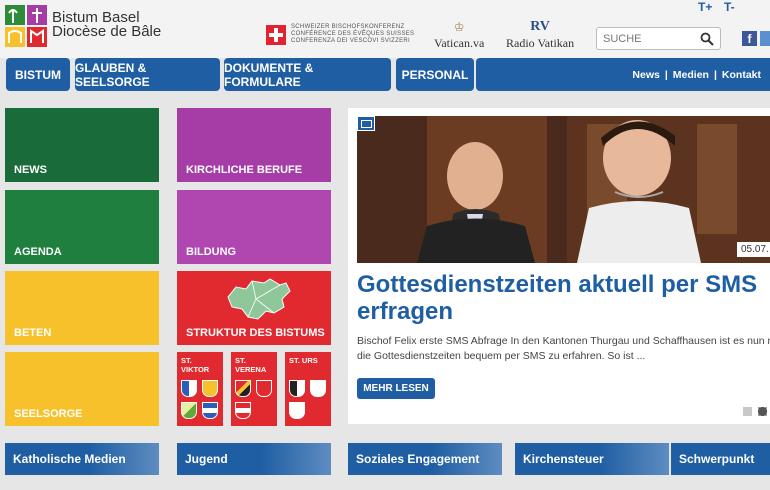 The width and height of the screenshot is (770, 490). I want to click on region-tile-st-verena: ST. VERENA, so click(254, 389).